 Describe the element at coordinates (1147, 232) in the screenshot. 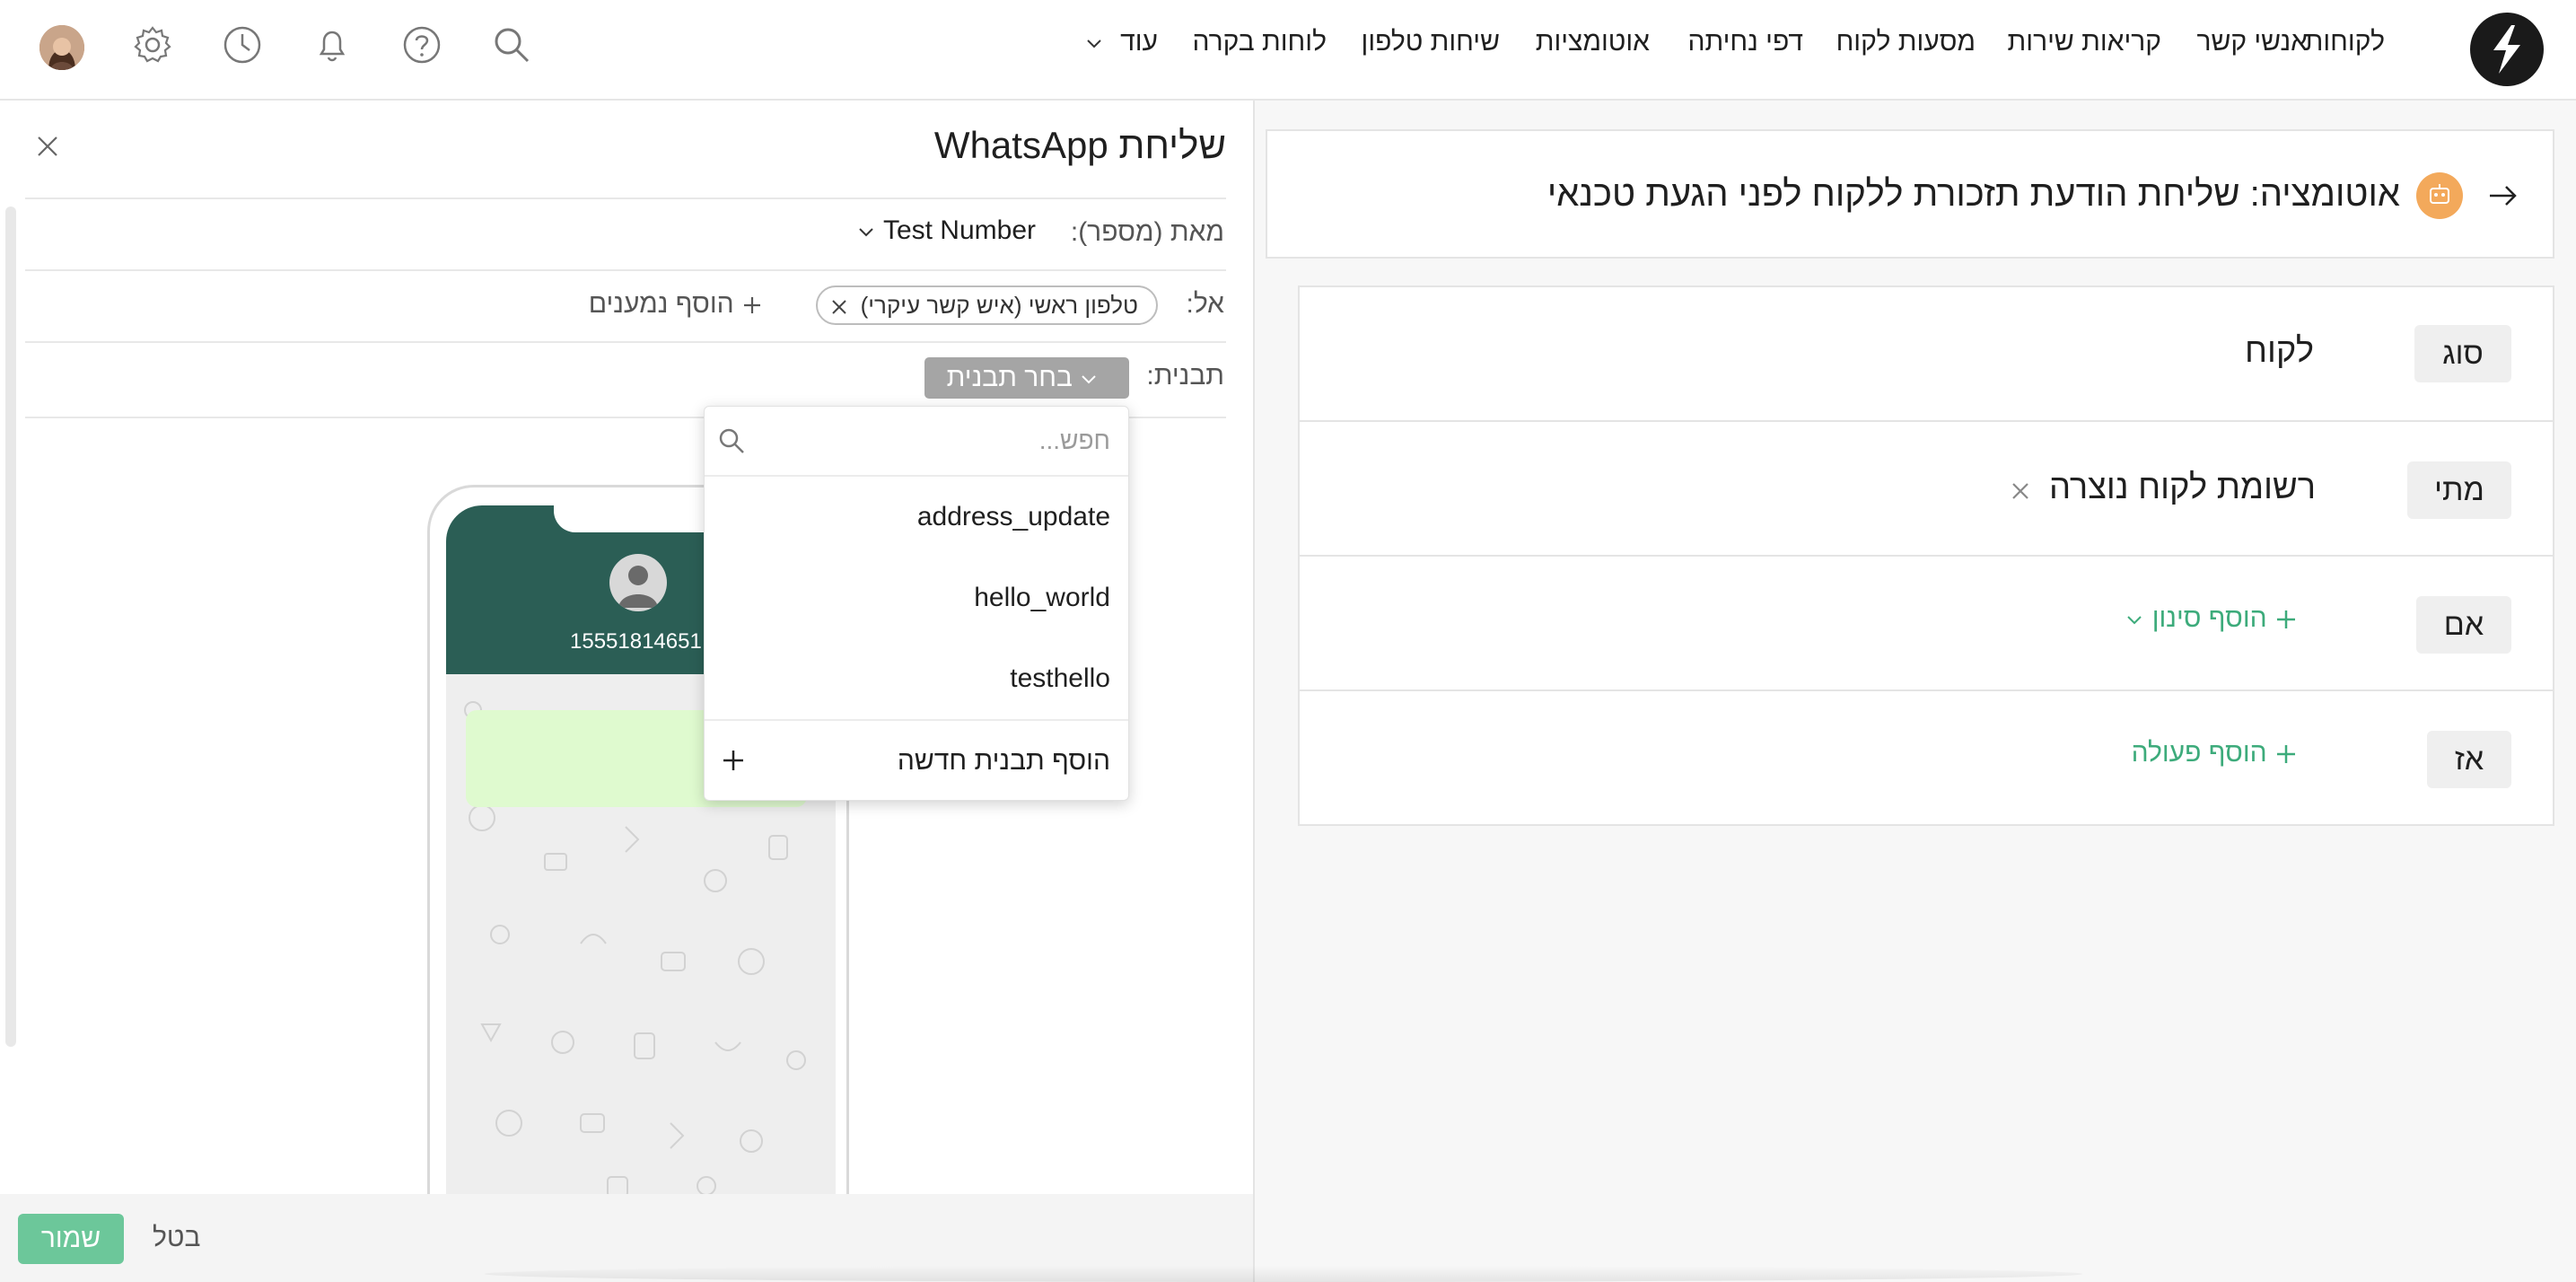

I see `from-label: מאת (מספר):` at that location.